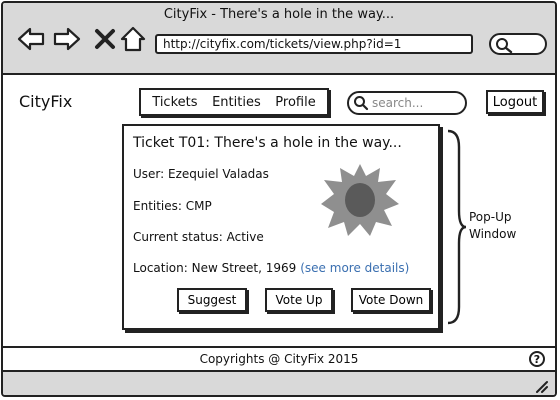 This screenshot has height=400, width=560. I want to click on ticket-entities: Entities: CMP, so click(172, 206).